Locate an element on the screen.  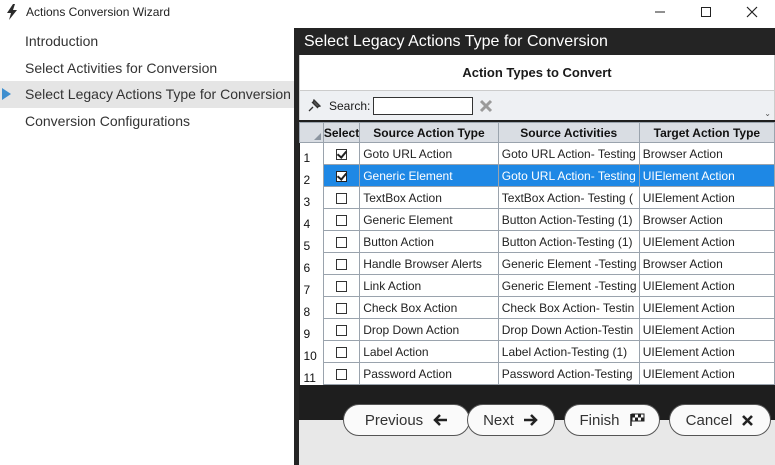
source-activities-cell: TextBox Action- Testing ( is located at coordinates (568, 197).